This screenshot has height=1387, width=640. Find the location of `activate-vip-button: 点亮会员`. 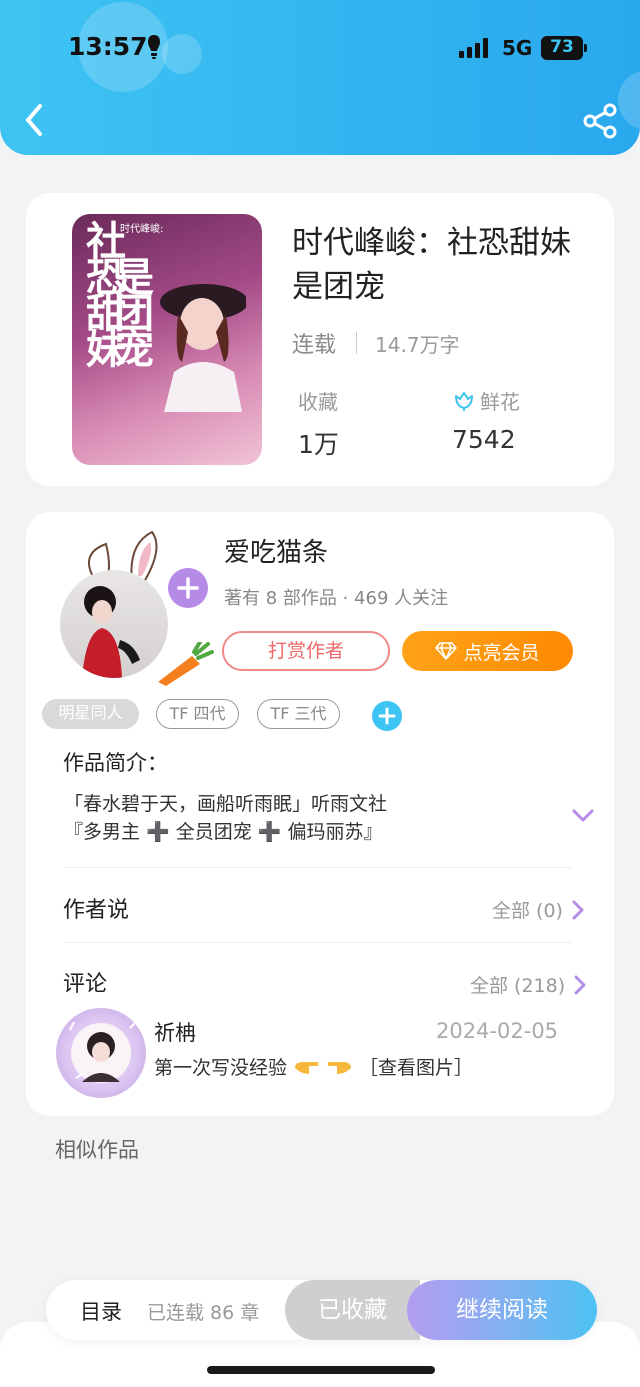

activate-vip-button: 点亮会员 is located at coordinates (487, 651).